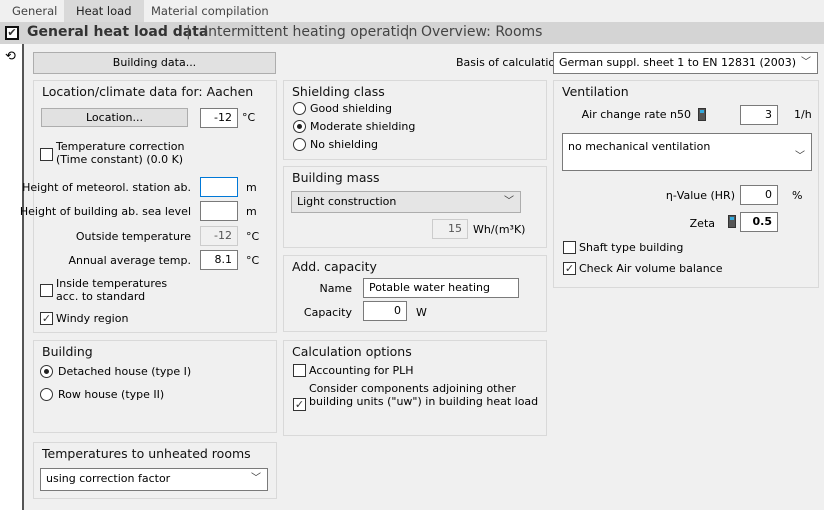  Describe the element at coordinates (106, 187) in the screenshot. I see `station-height-label: Height of meteorol. station ab.` at that location.